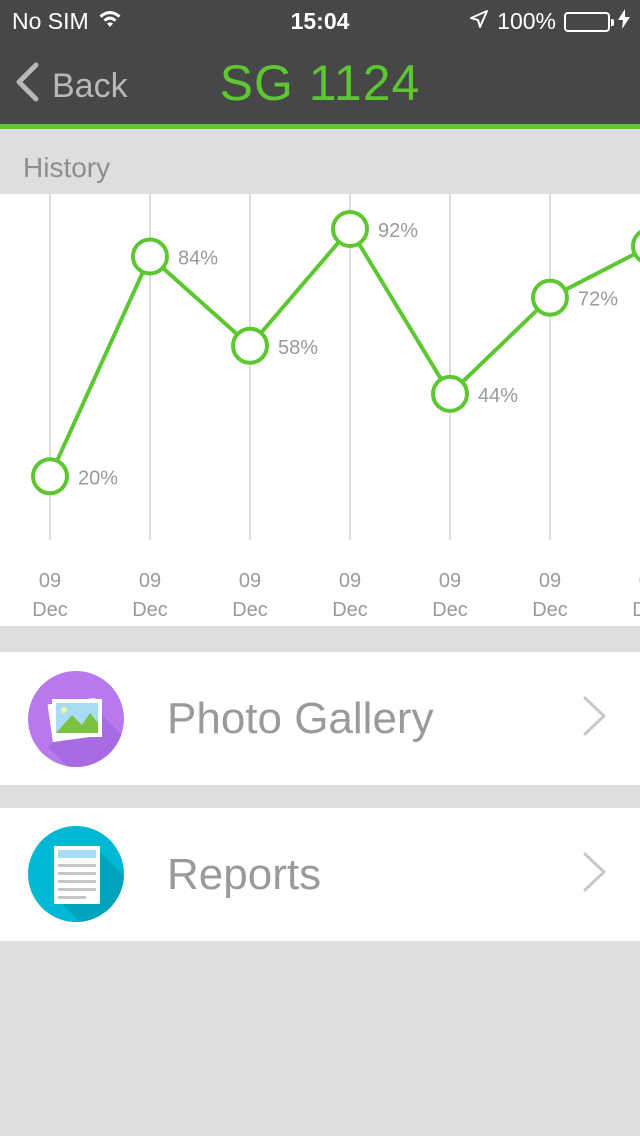 The image size is (640, 1136). What do you see at coordinates (398, 231) in the screenshot?
I see `data-label: 92%` at bounding box center [398, 231].